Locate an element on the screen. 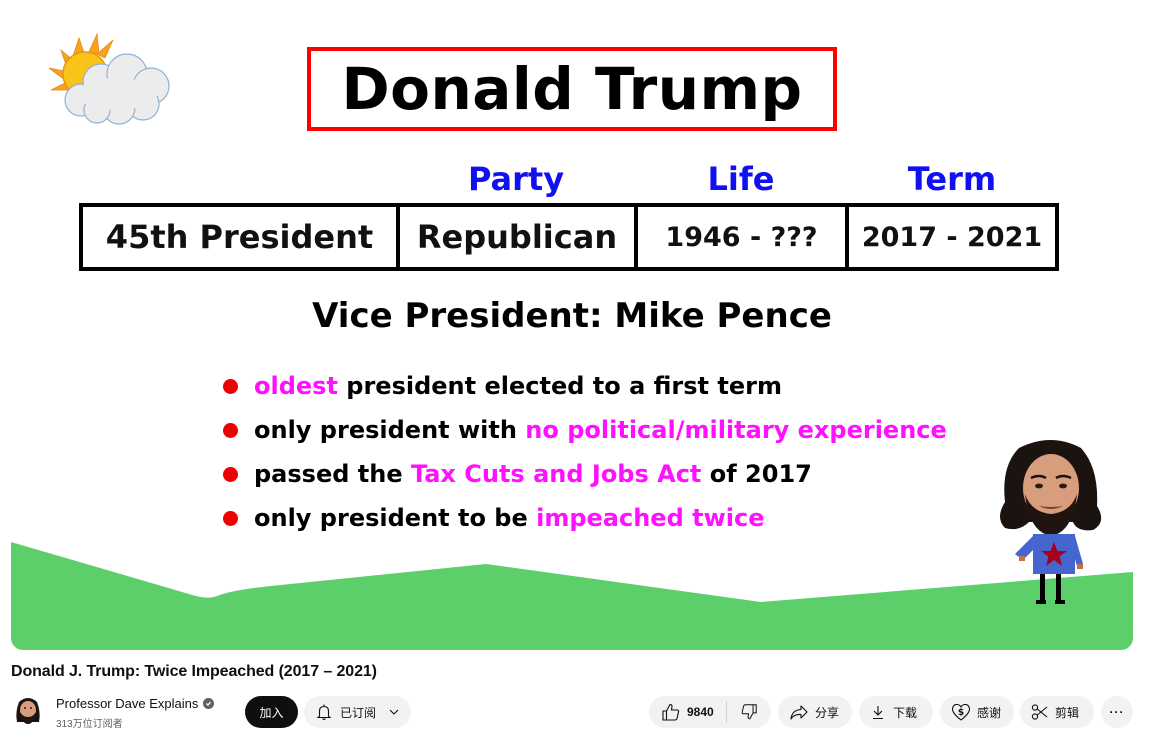  life-cell: 1946 - ??? is located at coordinates (743, 237).